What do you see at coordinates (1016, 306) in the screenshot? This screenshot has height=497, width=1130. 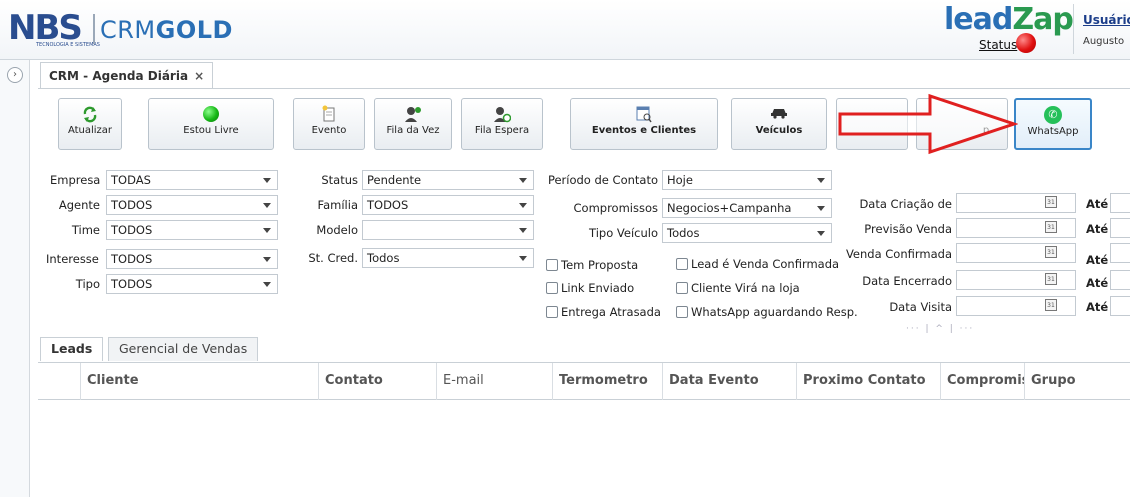 I see `data-visita-input` at bounding box center [1016, 306].